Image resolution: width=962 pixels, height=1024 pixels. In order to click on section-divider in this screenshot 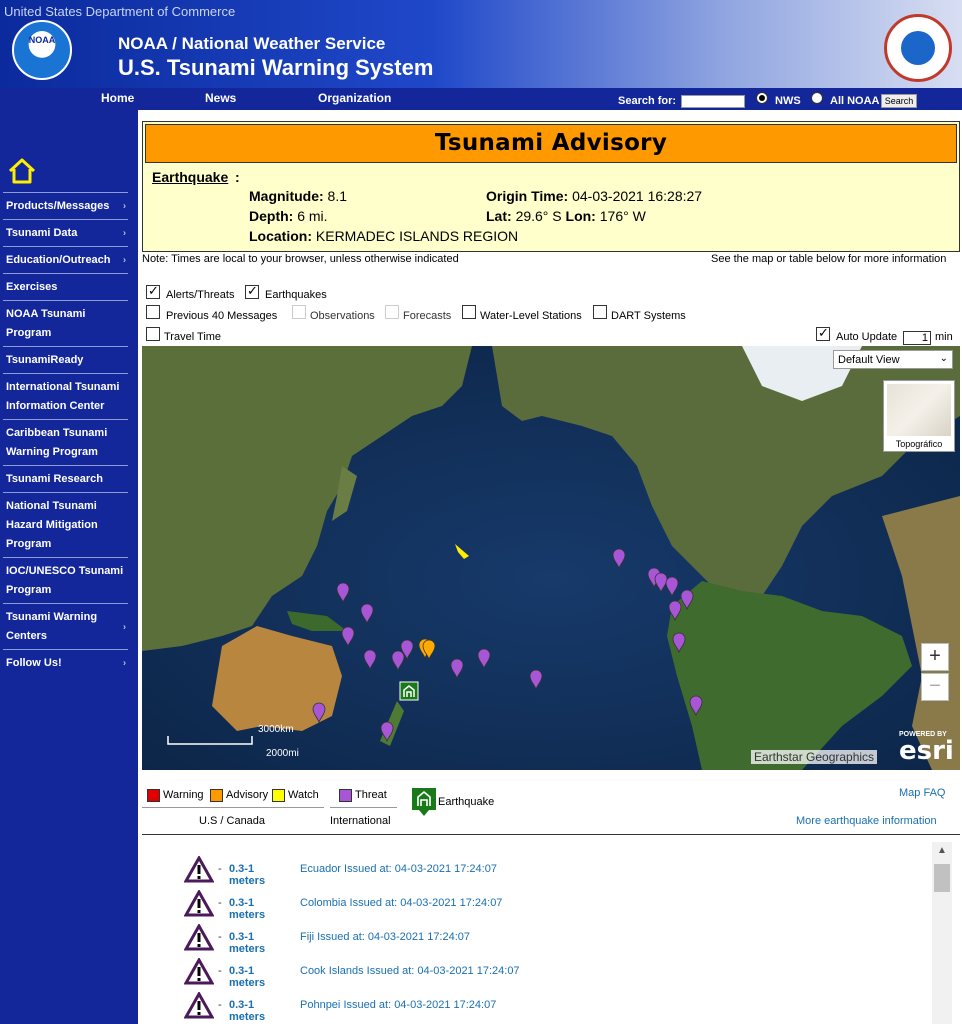, I will do `click(551, 834)`.